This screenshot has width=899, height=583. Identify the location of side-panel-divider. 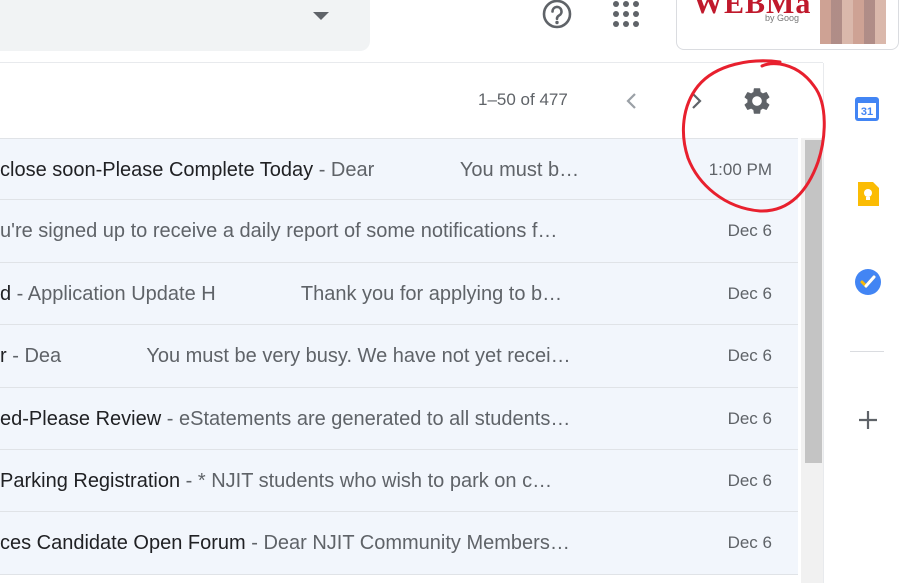
(867, 351).